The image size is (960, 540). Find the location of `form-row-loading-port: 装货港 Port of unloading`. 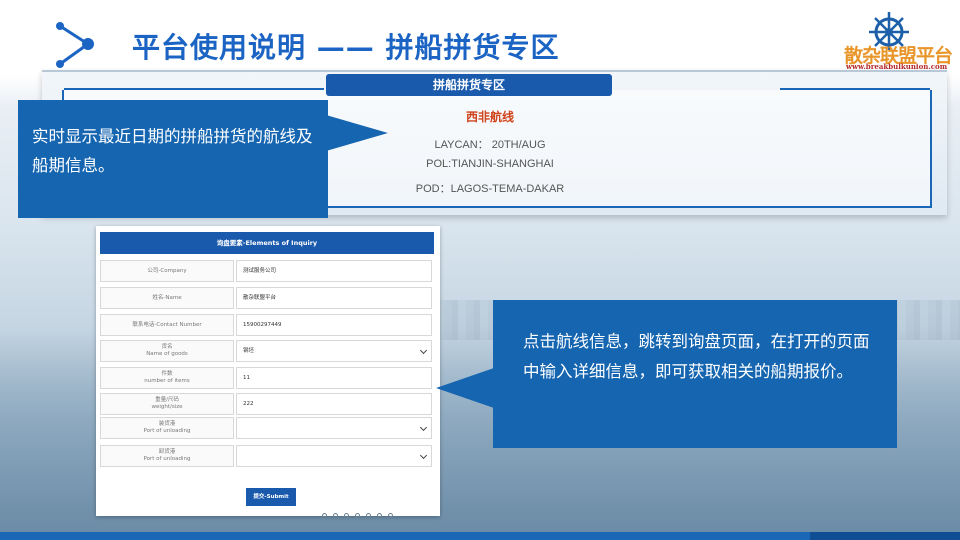

form-row-loading-port: 装货港 Port of unloading is located at coordinates (267, 428).